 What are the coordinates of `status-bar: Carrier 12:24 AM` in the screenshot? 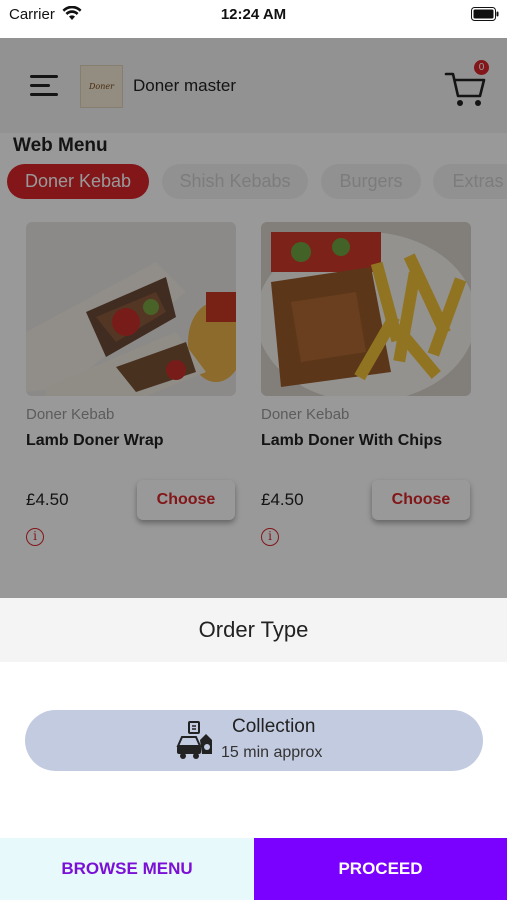 It's located at (253, 19).